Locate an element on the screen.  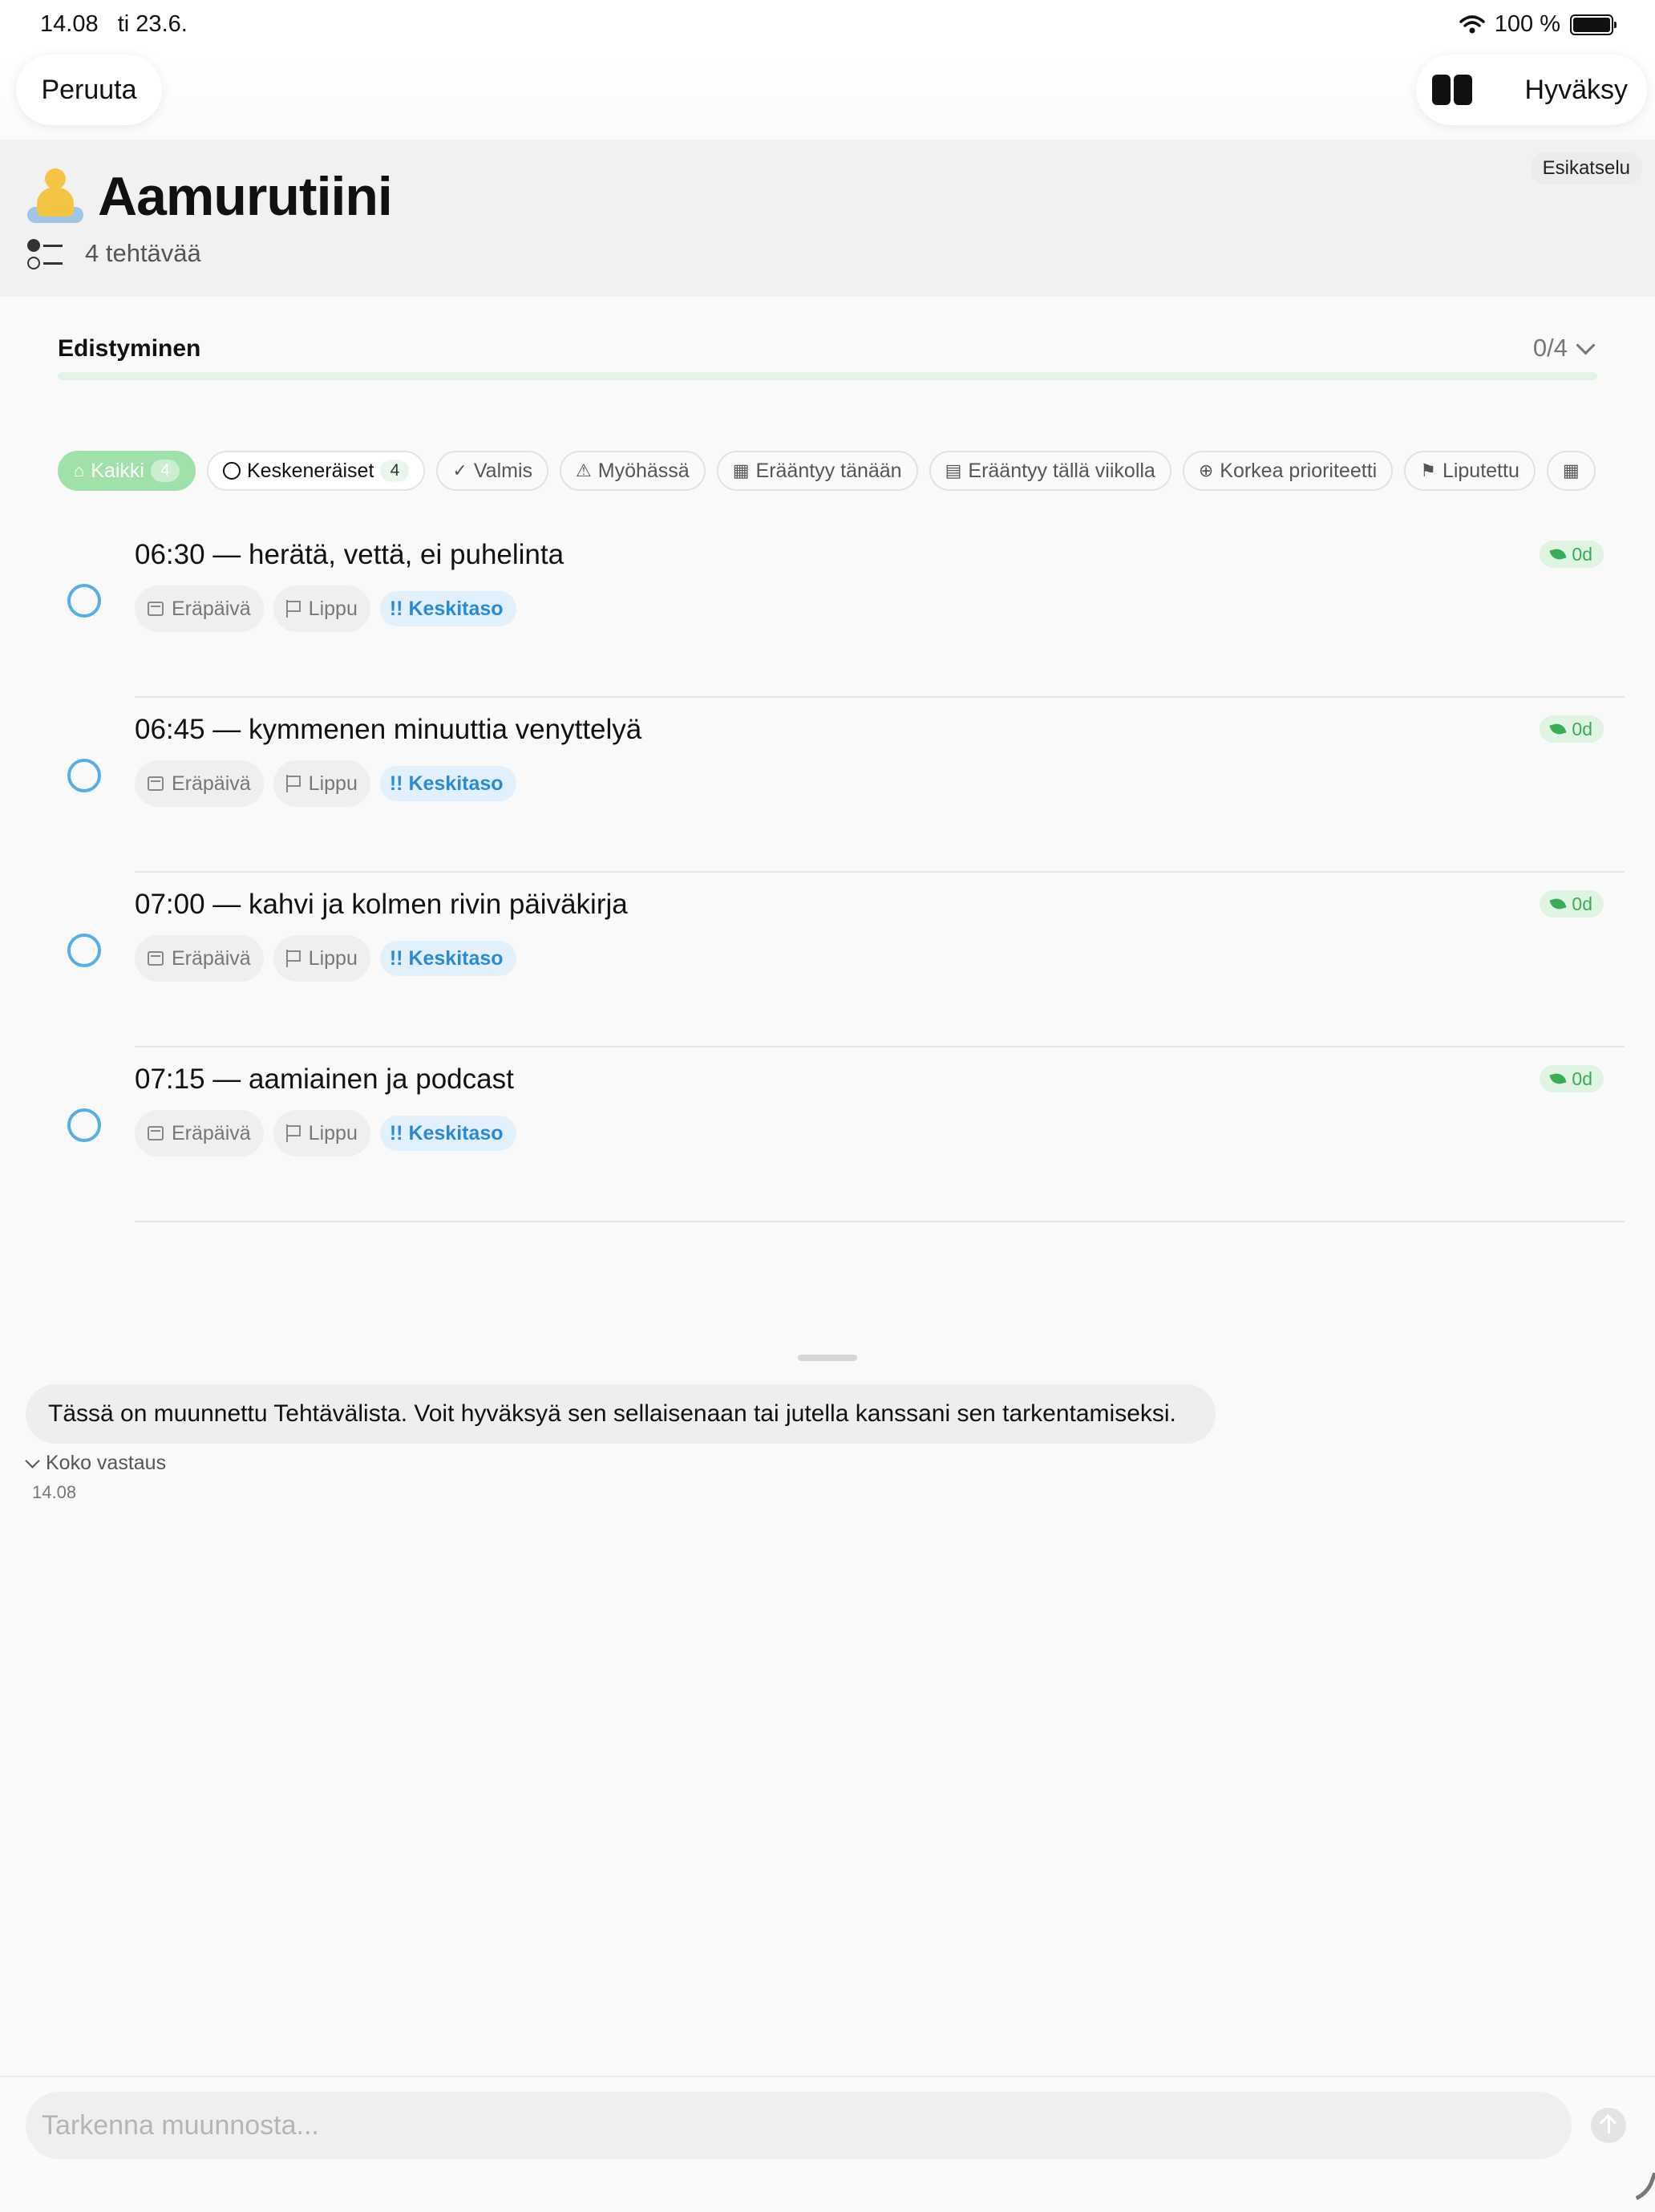
send-button is located at coordinates (1609, 2125).